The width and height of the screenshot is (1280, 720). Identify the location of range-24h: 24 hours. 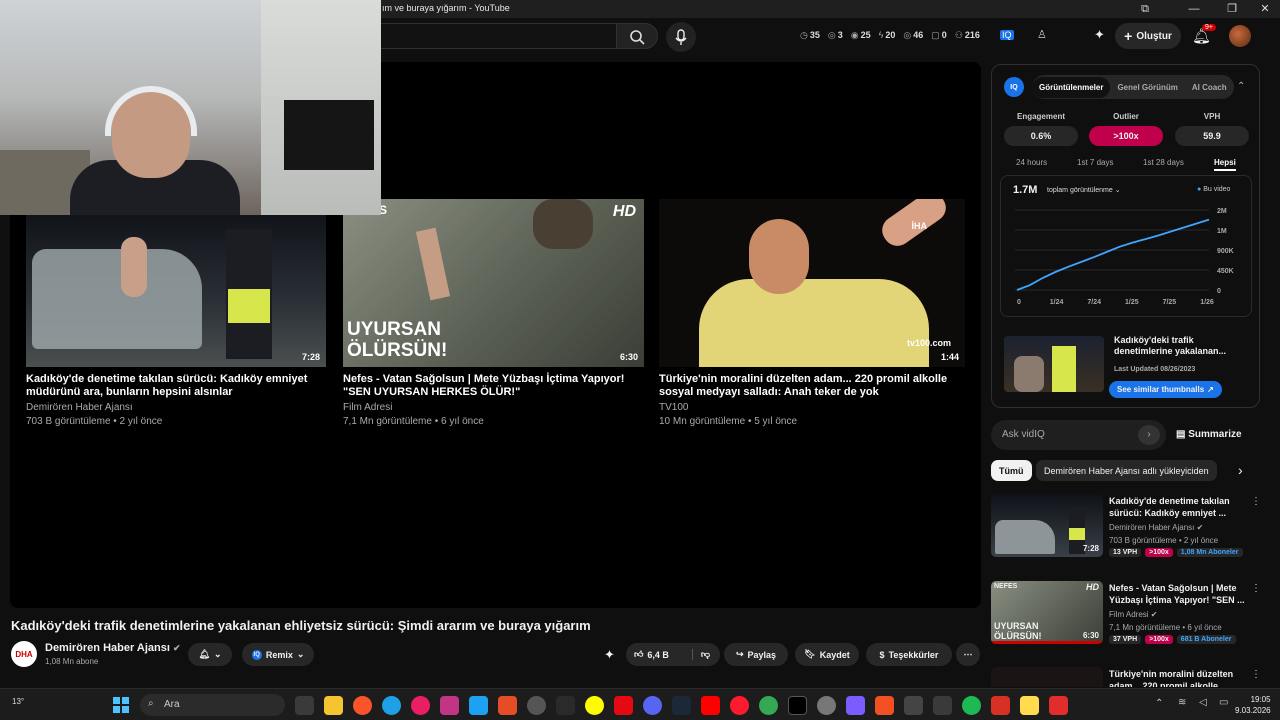
(1031, 162).